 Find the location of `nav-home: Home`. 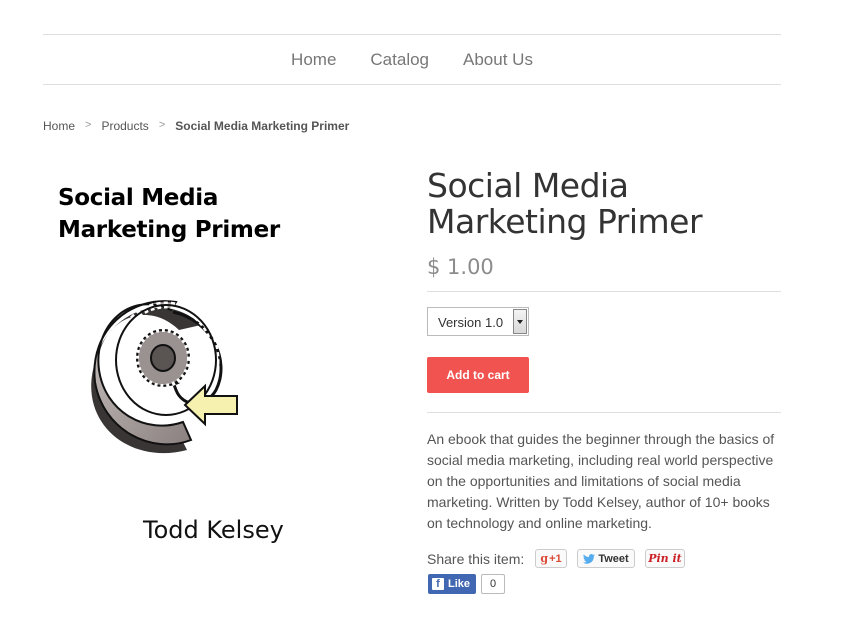

nav-home: Home is located at coordinates (313, 60).